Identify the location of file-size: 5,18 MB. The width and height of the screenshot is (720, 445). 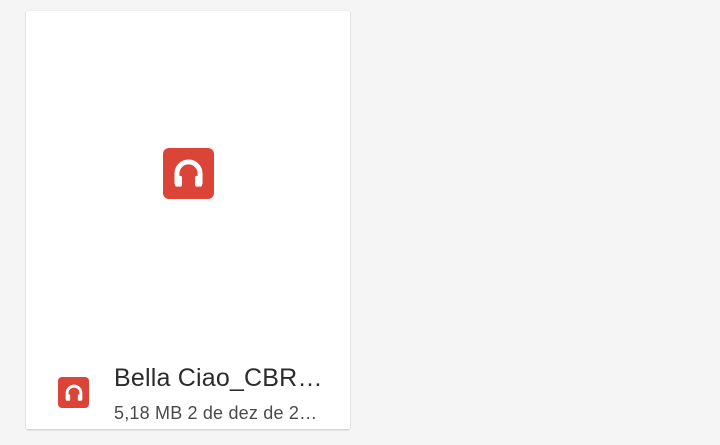
(148, 413).